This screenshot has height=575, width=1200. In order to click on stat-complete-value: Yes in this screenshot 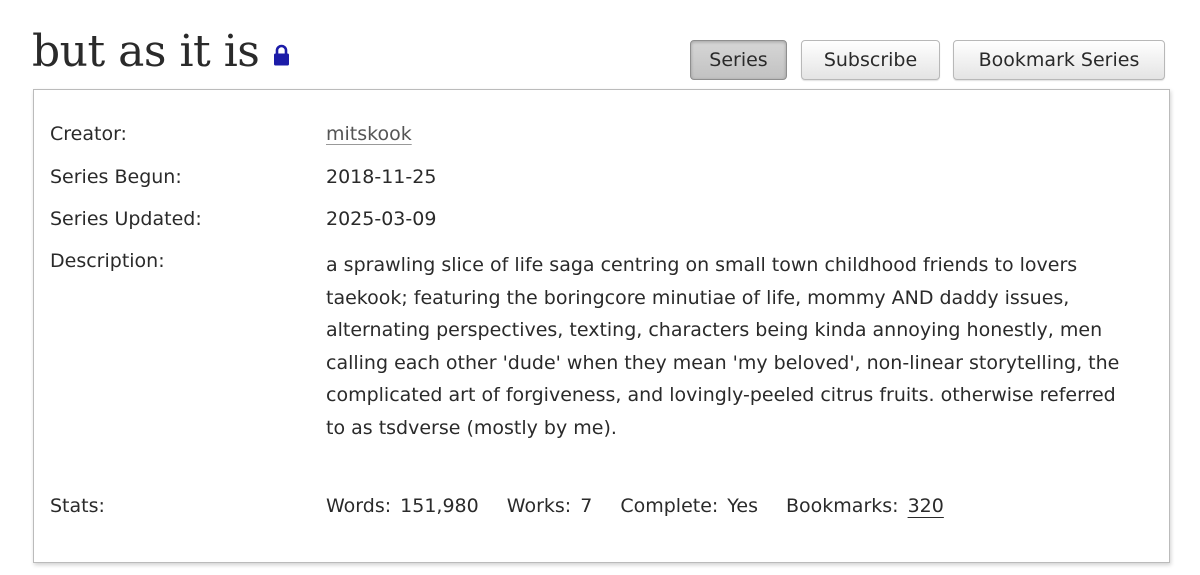, I will do `click(742, 506)`.